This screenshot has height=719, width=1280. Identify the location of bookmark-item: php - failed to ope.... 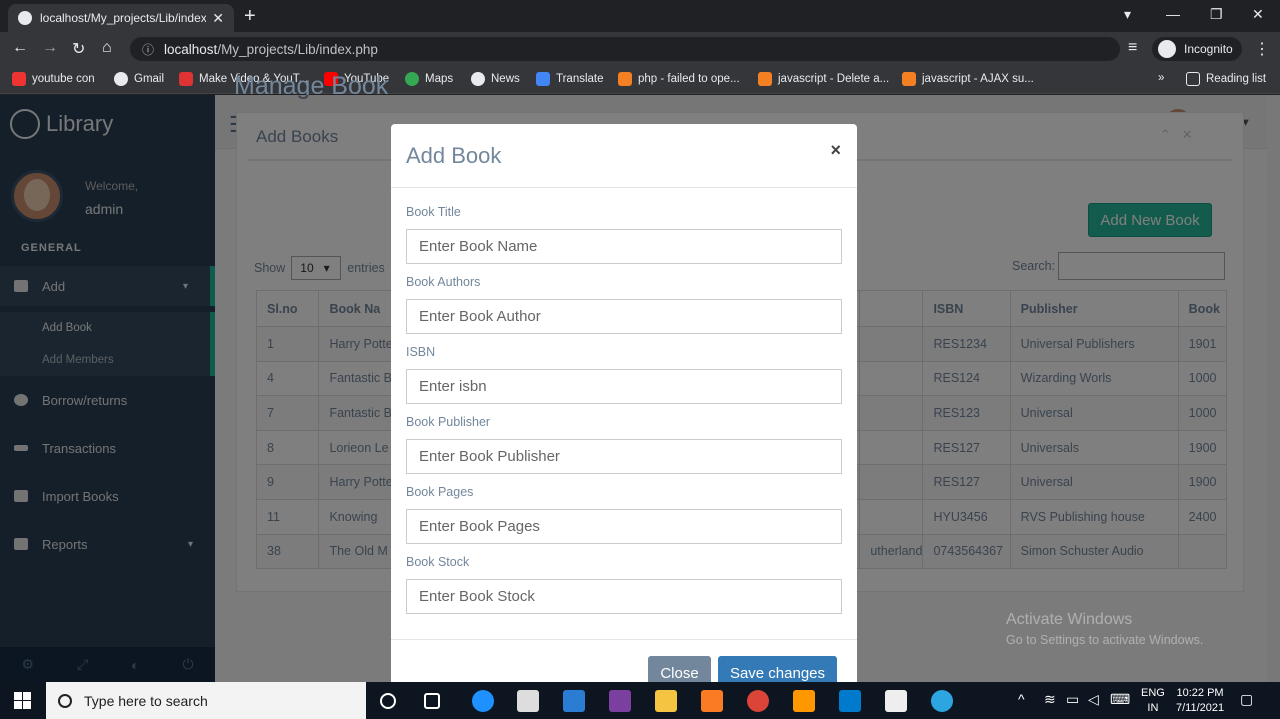
(679, 79).